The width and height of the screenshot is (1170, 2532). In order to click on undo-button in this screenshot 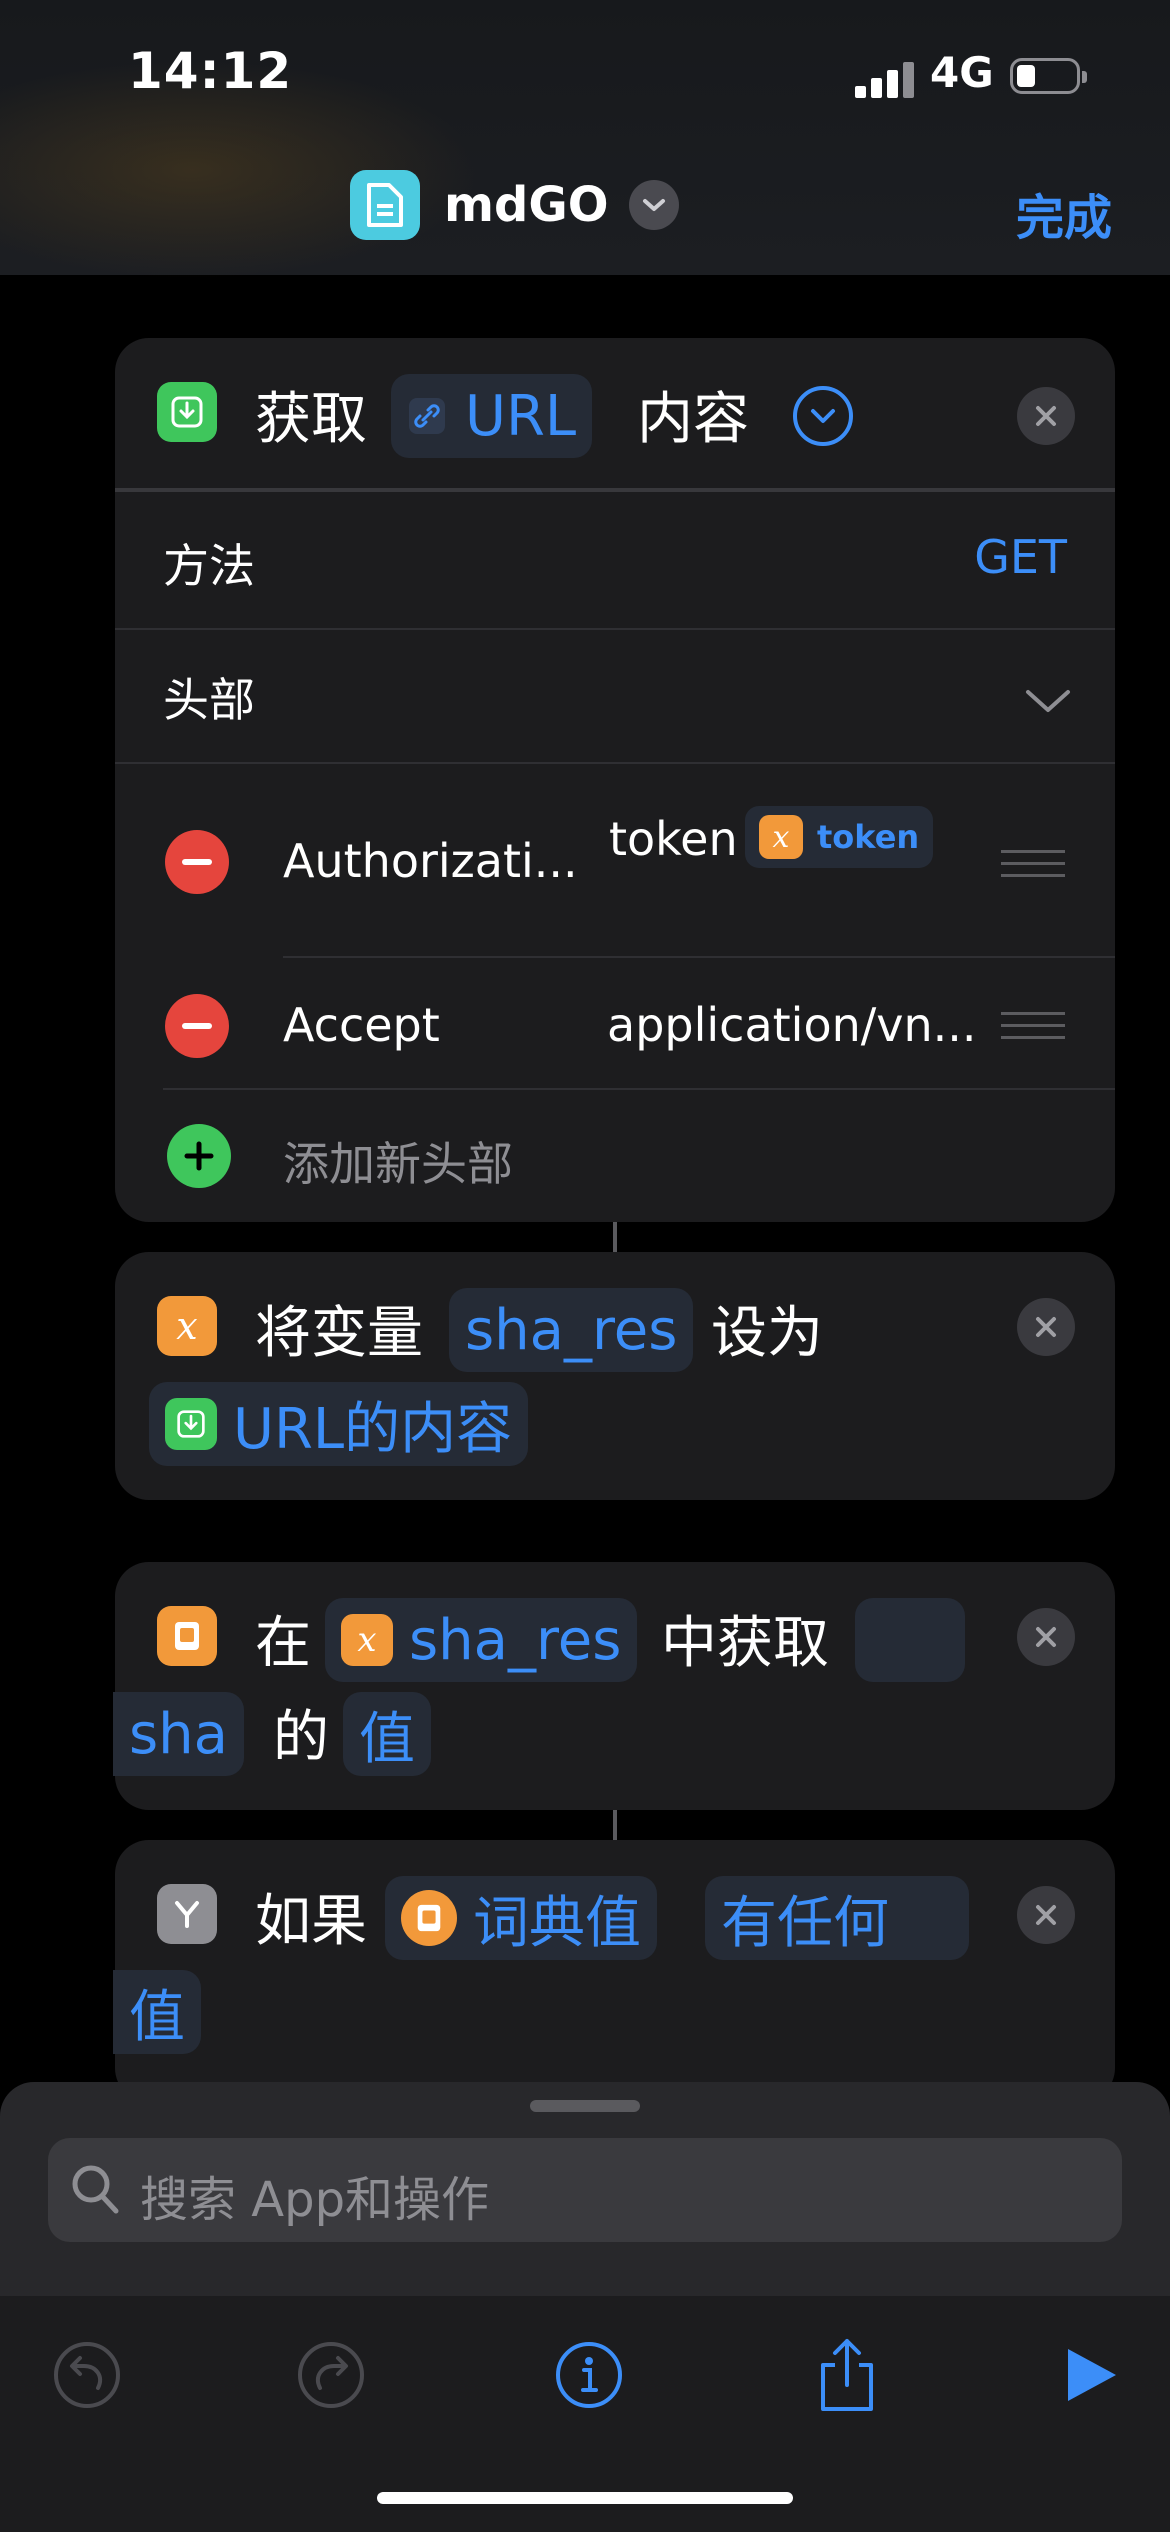, I will do `click(87, 2375)`.